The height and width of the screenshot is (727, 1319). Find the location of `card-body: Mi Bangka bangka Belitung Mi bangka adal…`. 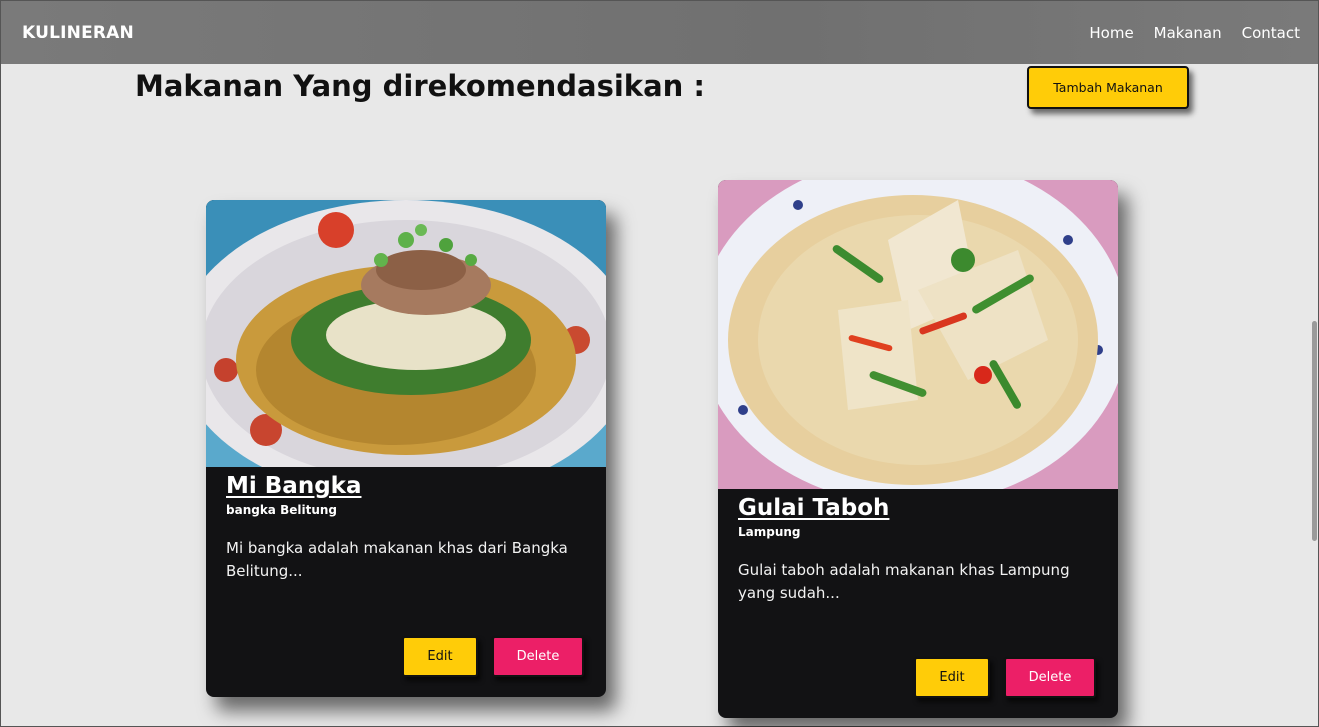

card-body: Mi Bangka bangka Belitung Mi bangka adal… is located at coordinates (406, 525).